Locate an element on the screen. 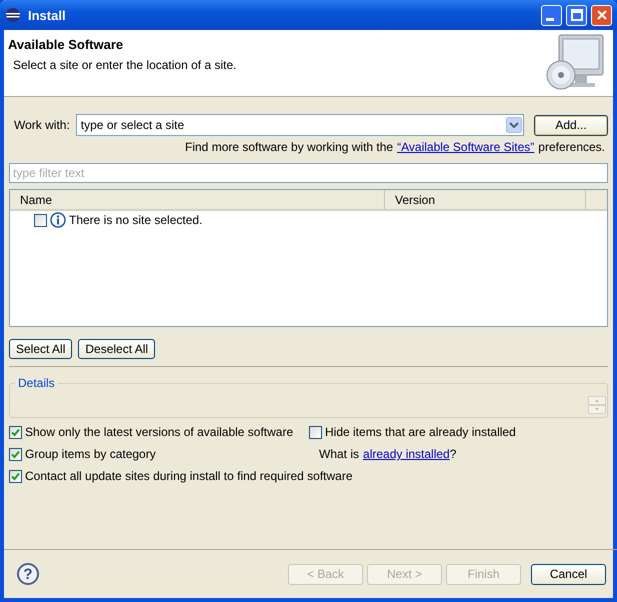  window-title: Install is located at coordinates (47, 15).